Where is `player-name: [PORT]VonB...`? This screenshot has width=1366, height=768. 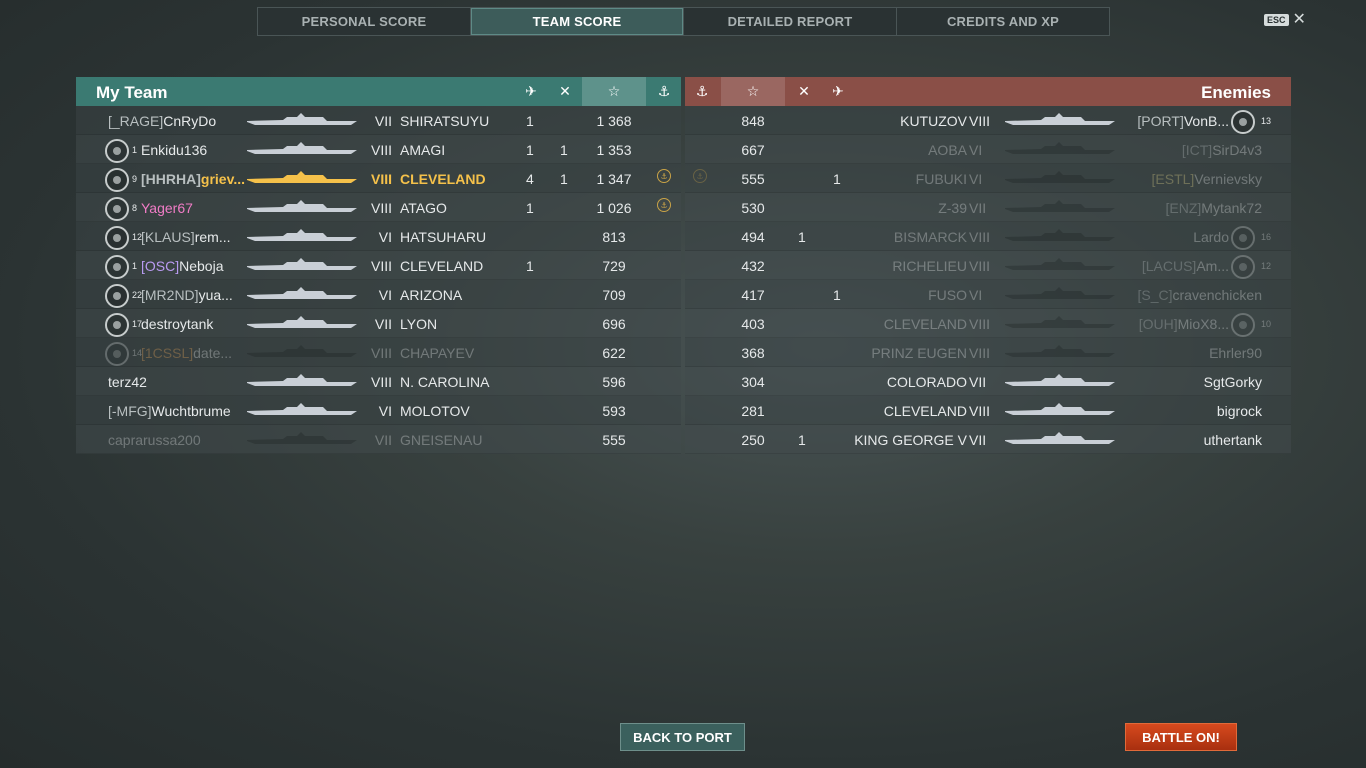 player-name: [PORT]VonB... is located at coordinates (1183, 121).